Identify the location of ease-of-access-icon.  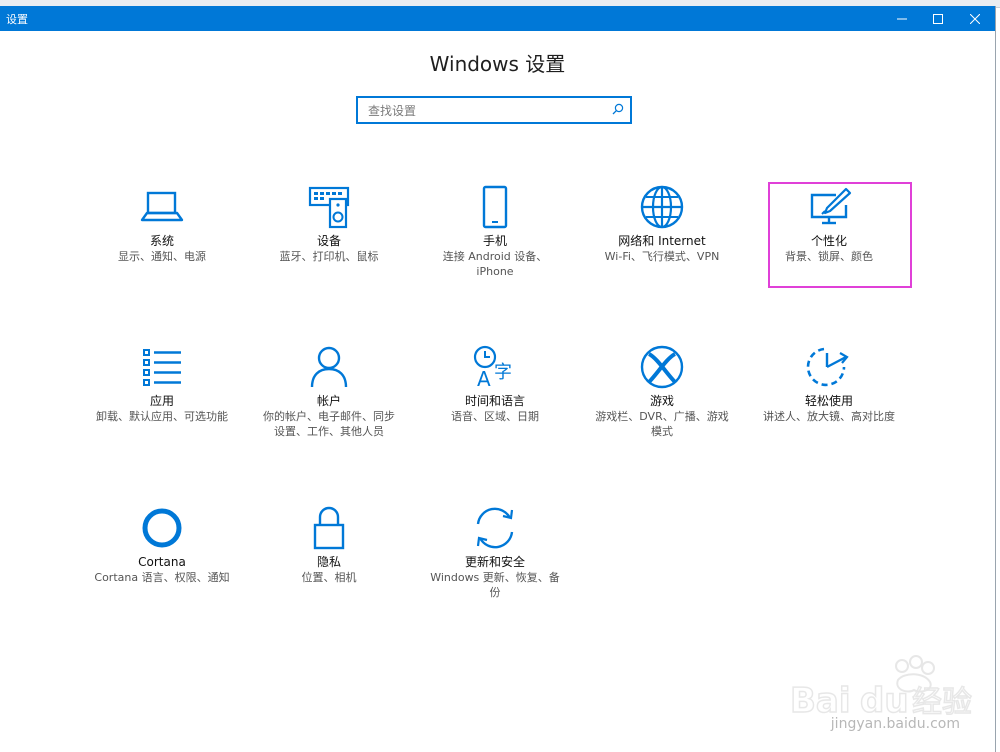
(827, 367).